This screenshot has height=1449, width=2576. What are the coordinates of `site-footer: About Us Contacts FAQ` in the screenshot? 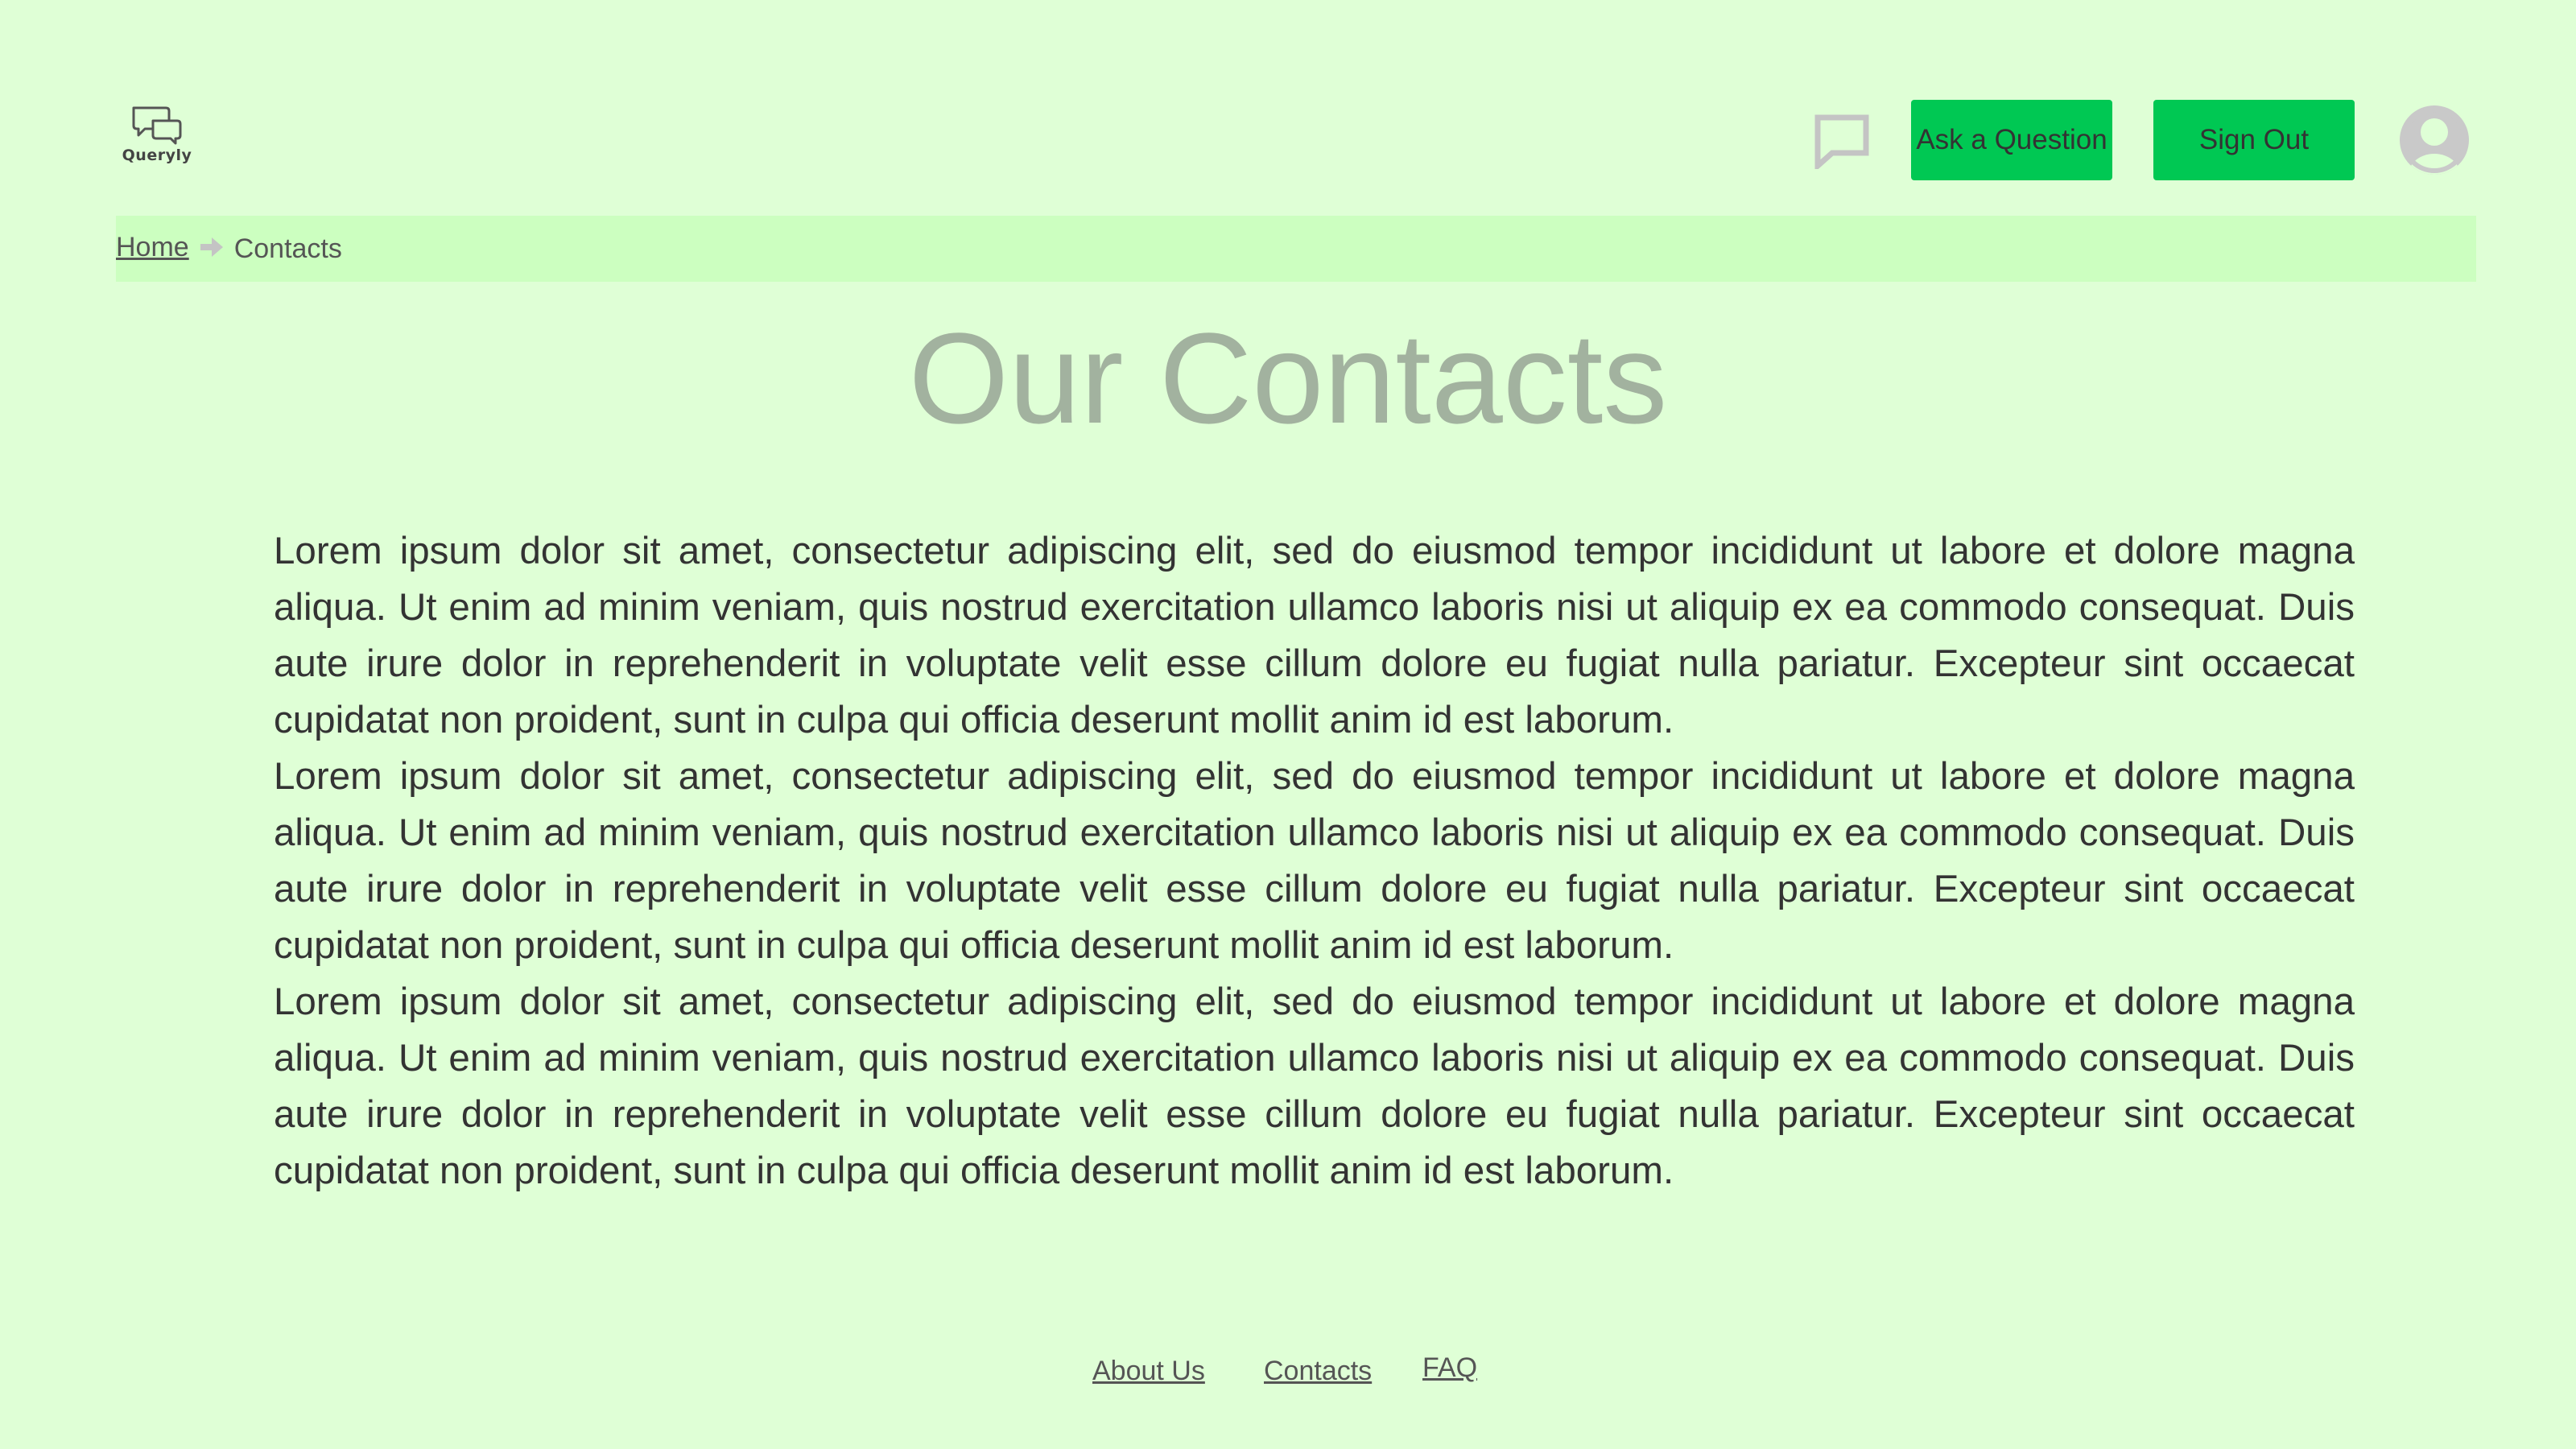 It's located at (1288, 1373).